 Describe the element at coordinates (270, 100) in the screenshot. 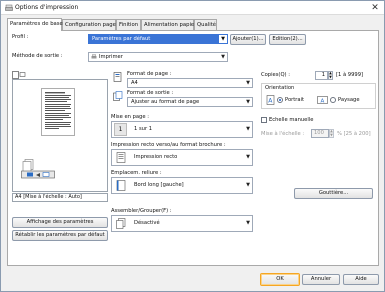

I see `portrait-icon: A` at that location.